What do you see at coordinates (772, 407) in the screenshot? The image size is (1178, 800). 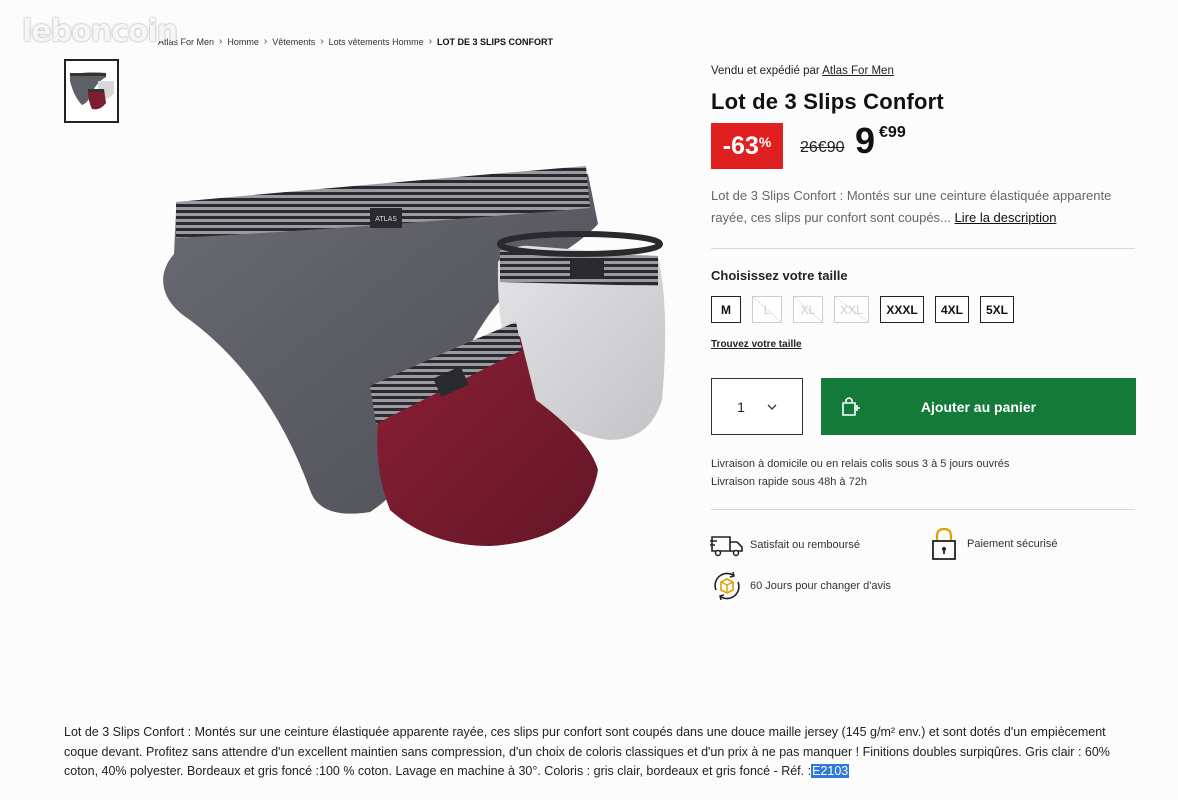 I see `chevron-down-icon` at bounding box center [772, 407].